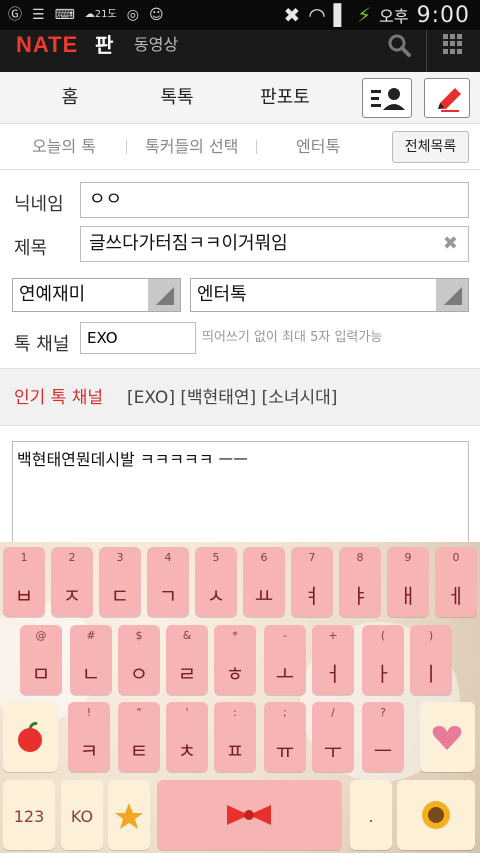  I want to click on key: * ㅎ, so click(235, 660).